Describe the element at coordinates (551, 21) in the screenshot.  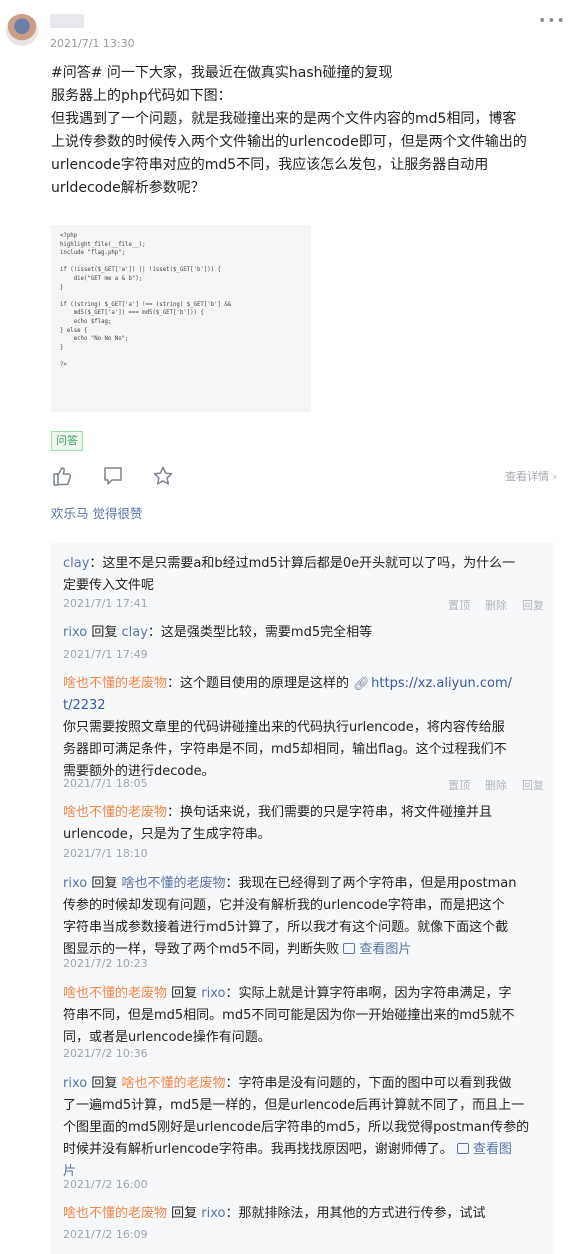
I see `more-icon: •••` at that location.